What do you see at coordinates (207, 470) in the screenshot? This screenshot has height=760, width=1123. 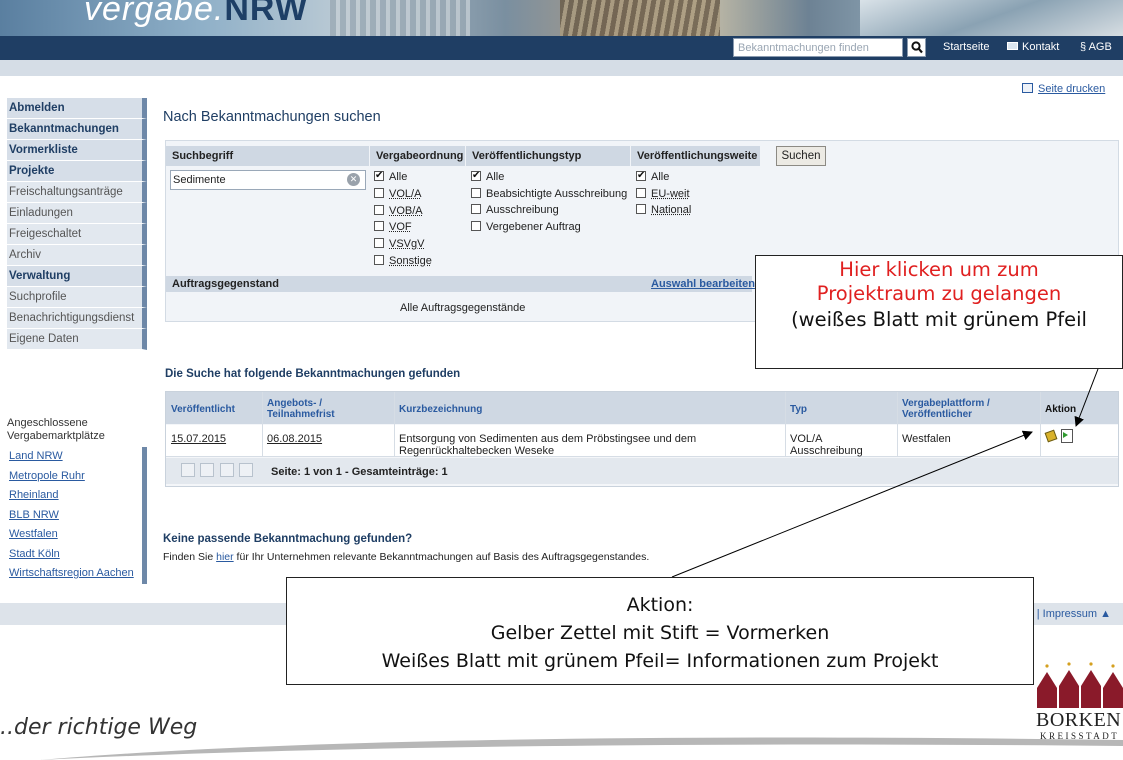 I see `previous-page-icon` at bounding box center [207, 470].